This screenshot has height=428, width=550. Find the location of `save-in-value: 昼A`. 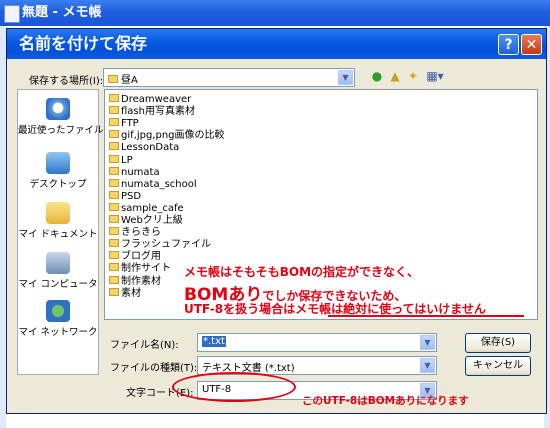

save-in-value: 昼A is located at coordinates (123, 78).